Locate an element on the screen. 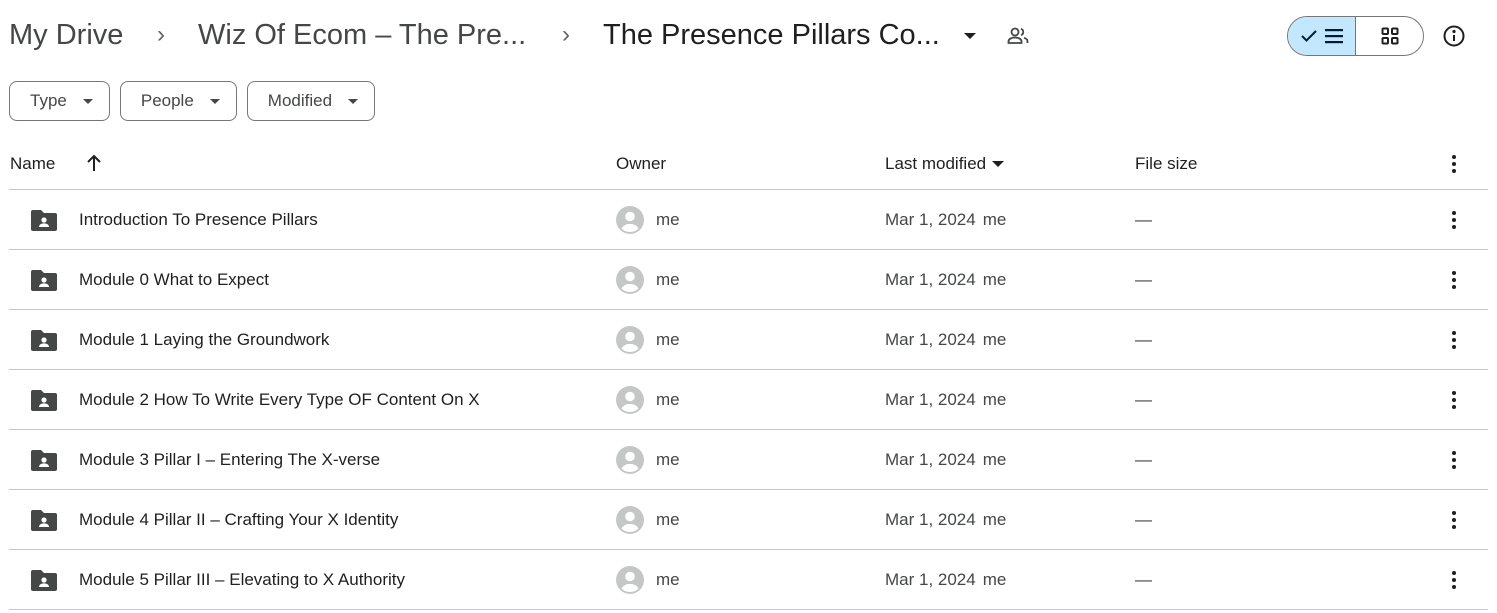 The width and height of the screenshot is (1497, 613). file-name: Module 3 Pillar I – Entering The X-verse is located at coordinates (229, 460).